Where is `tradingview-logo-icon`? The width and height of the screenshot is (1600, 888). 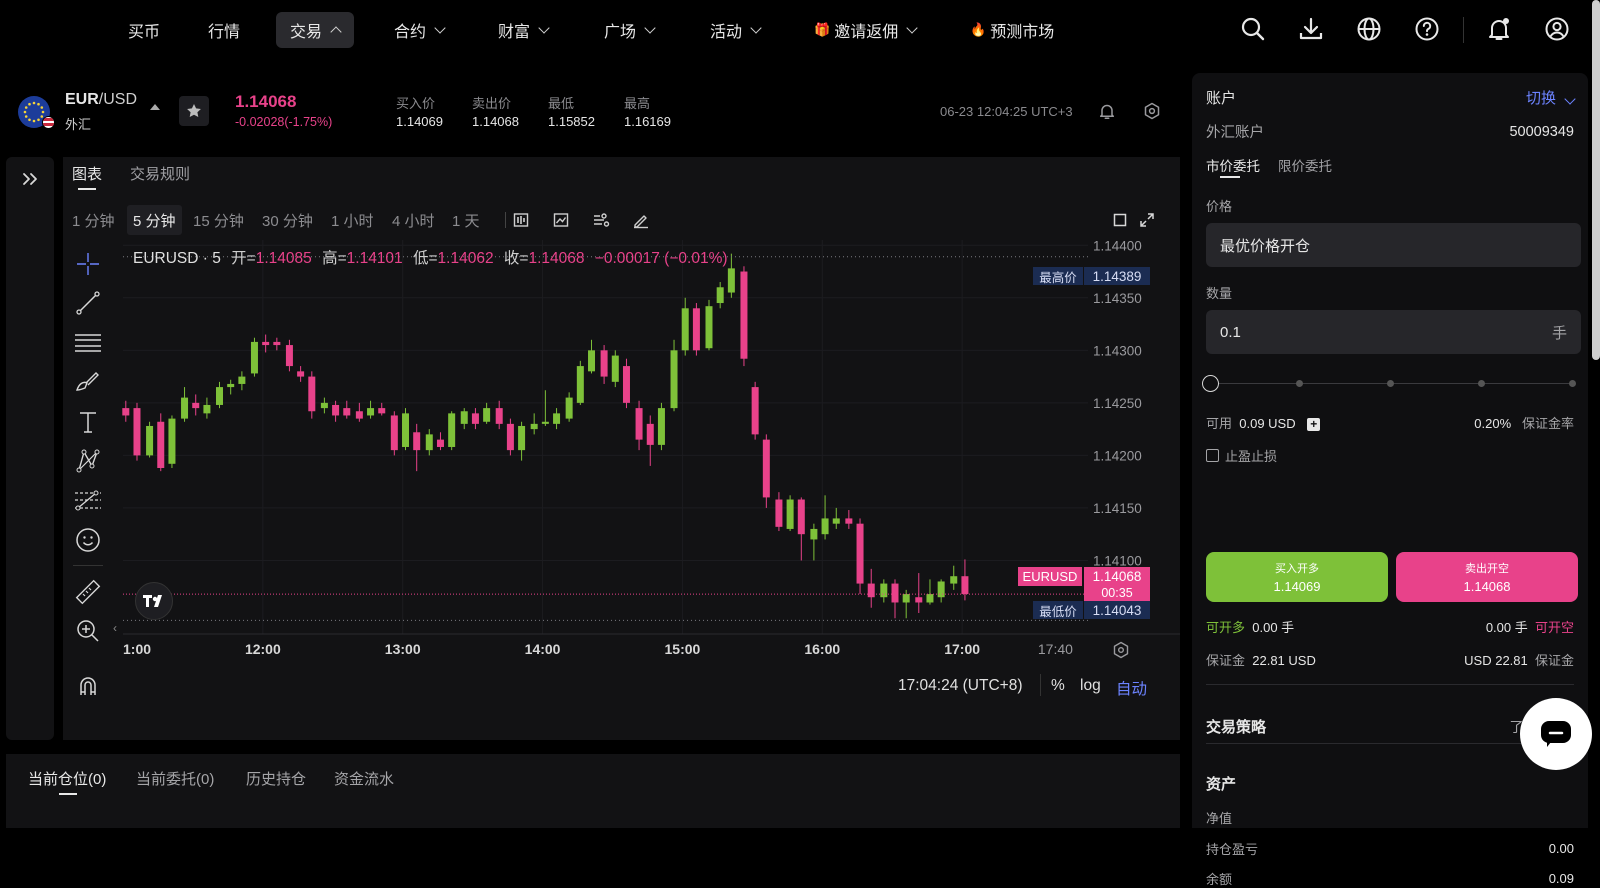 tradingview-logo-icon is located at coordinates (154, 601).